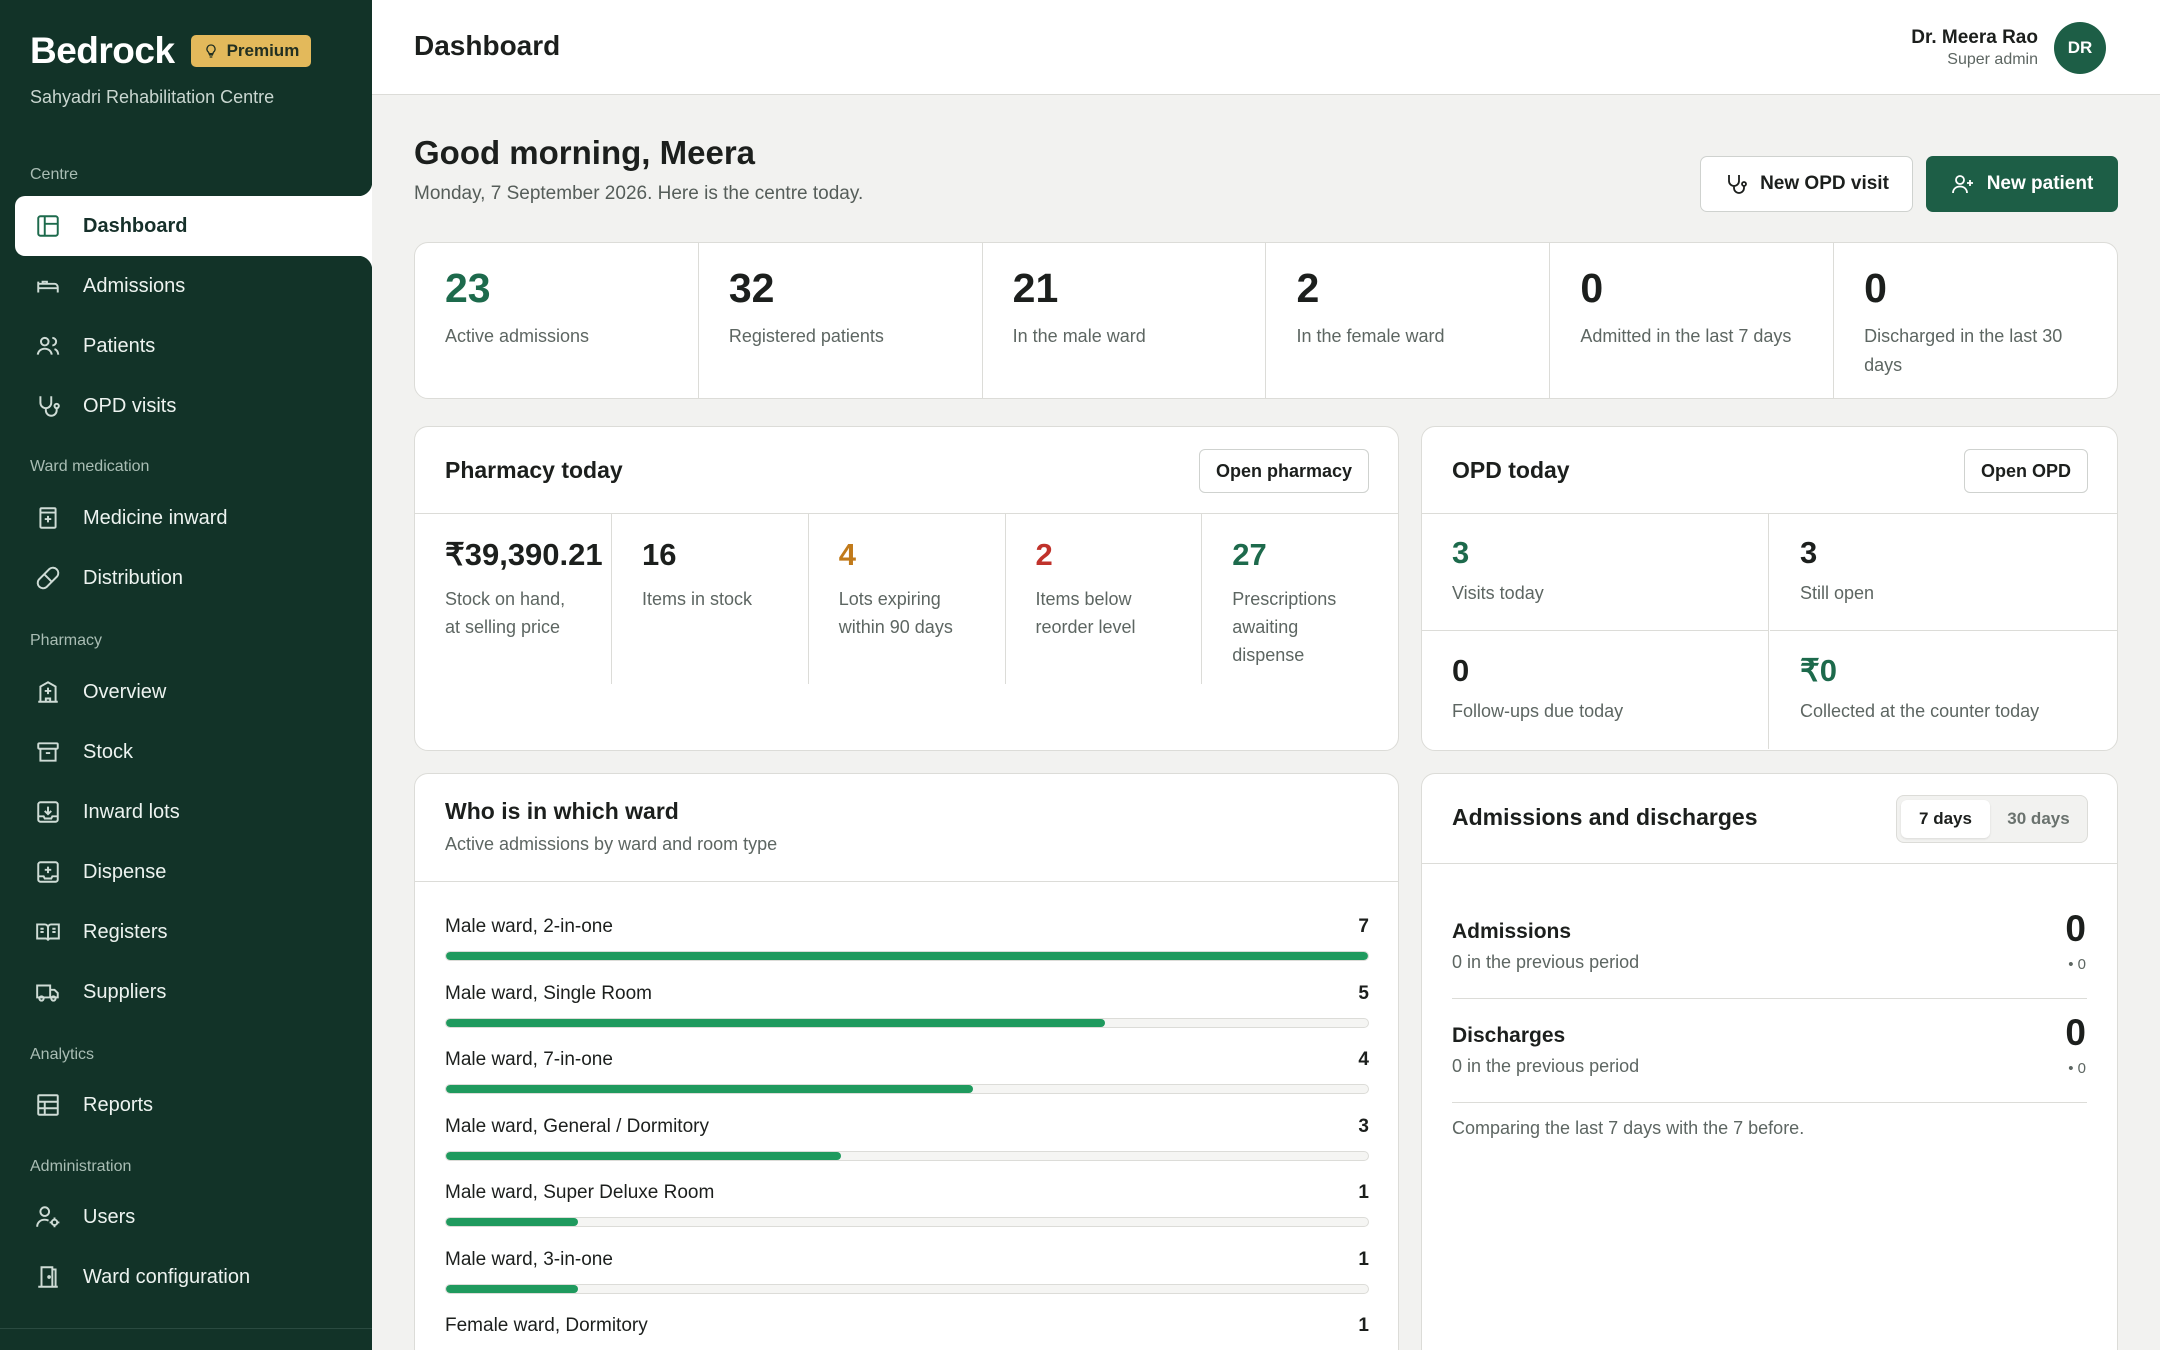  What do you see at coordinates (81, 1166) in the screenshot?
I see `nav-section-administration: Administration` at bounding box center [81, 1166].